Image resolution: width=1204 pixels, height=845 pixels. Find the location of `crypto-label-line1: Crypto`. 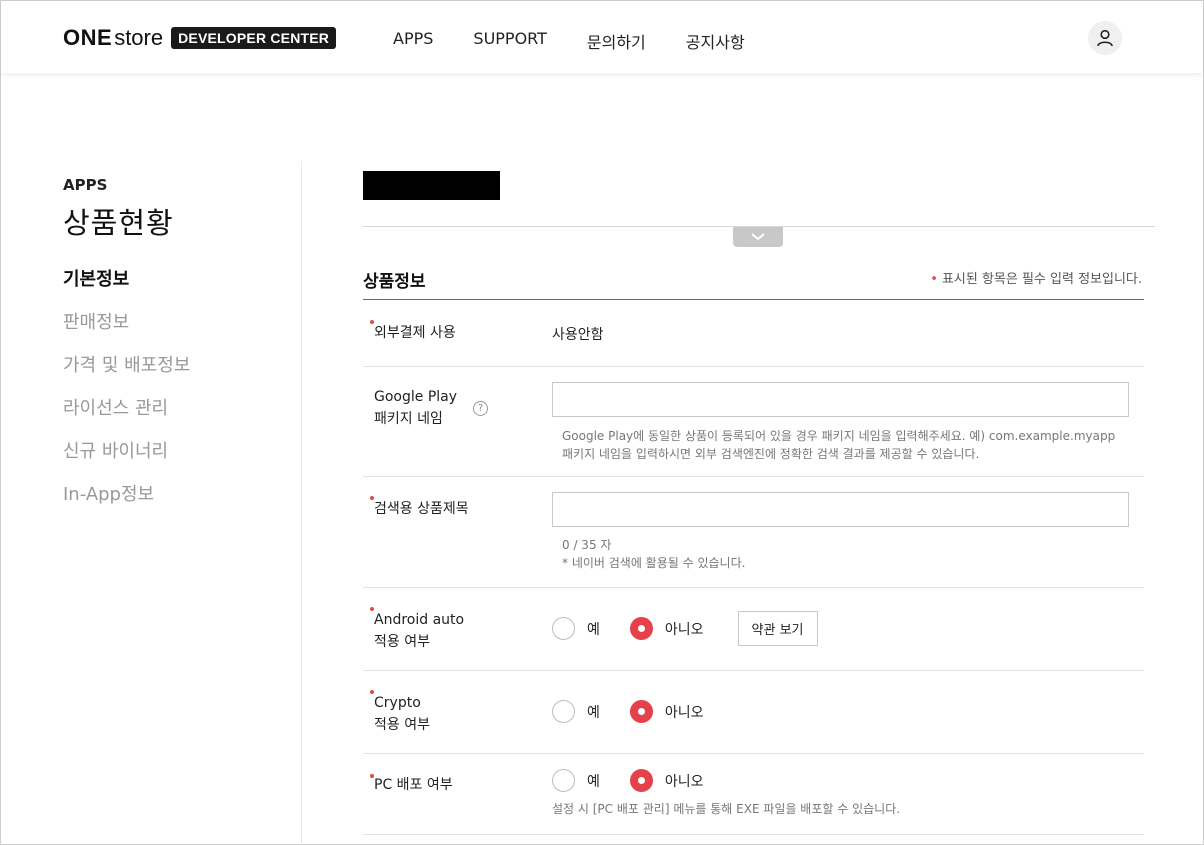

crypto-label-line1: Crypto is located at coordinates (397, 703).